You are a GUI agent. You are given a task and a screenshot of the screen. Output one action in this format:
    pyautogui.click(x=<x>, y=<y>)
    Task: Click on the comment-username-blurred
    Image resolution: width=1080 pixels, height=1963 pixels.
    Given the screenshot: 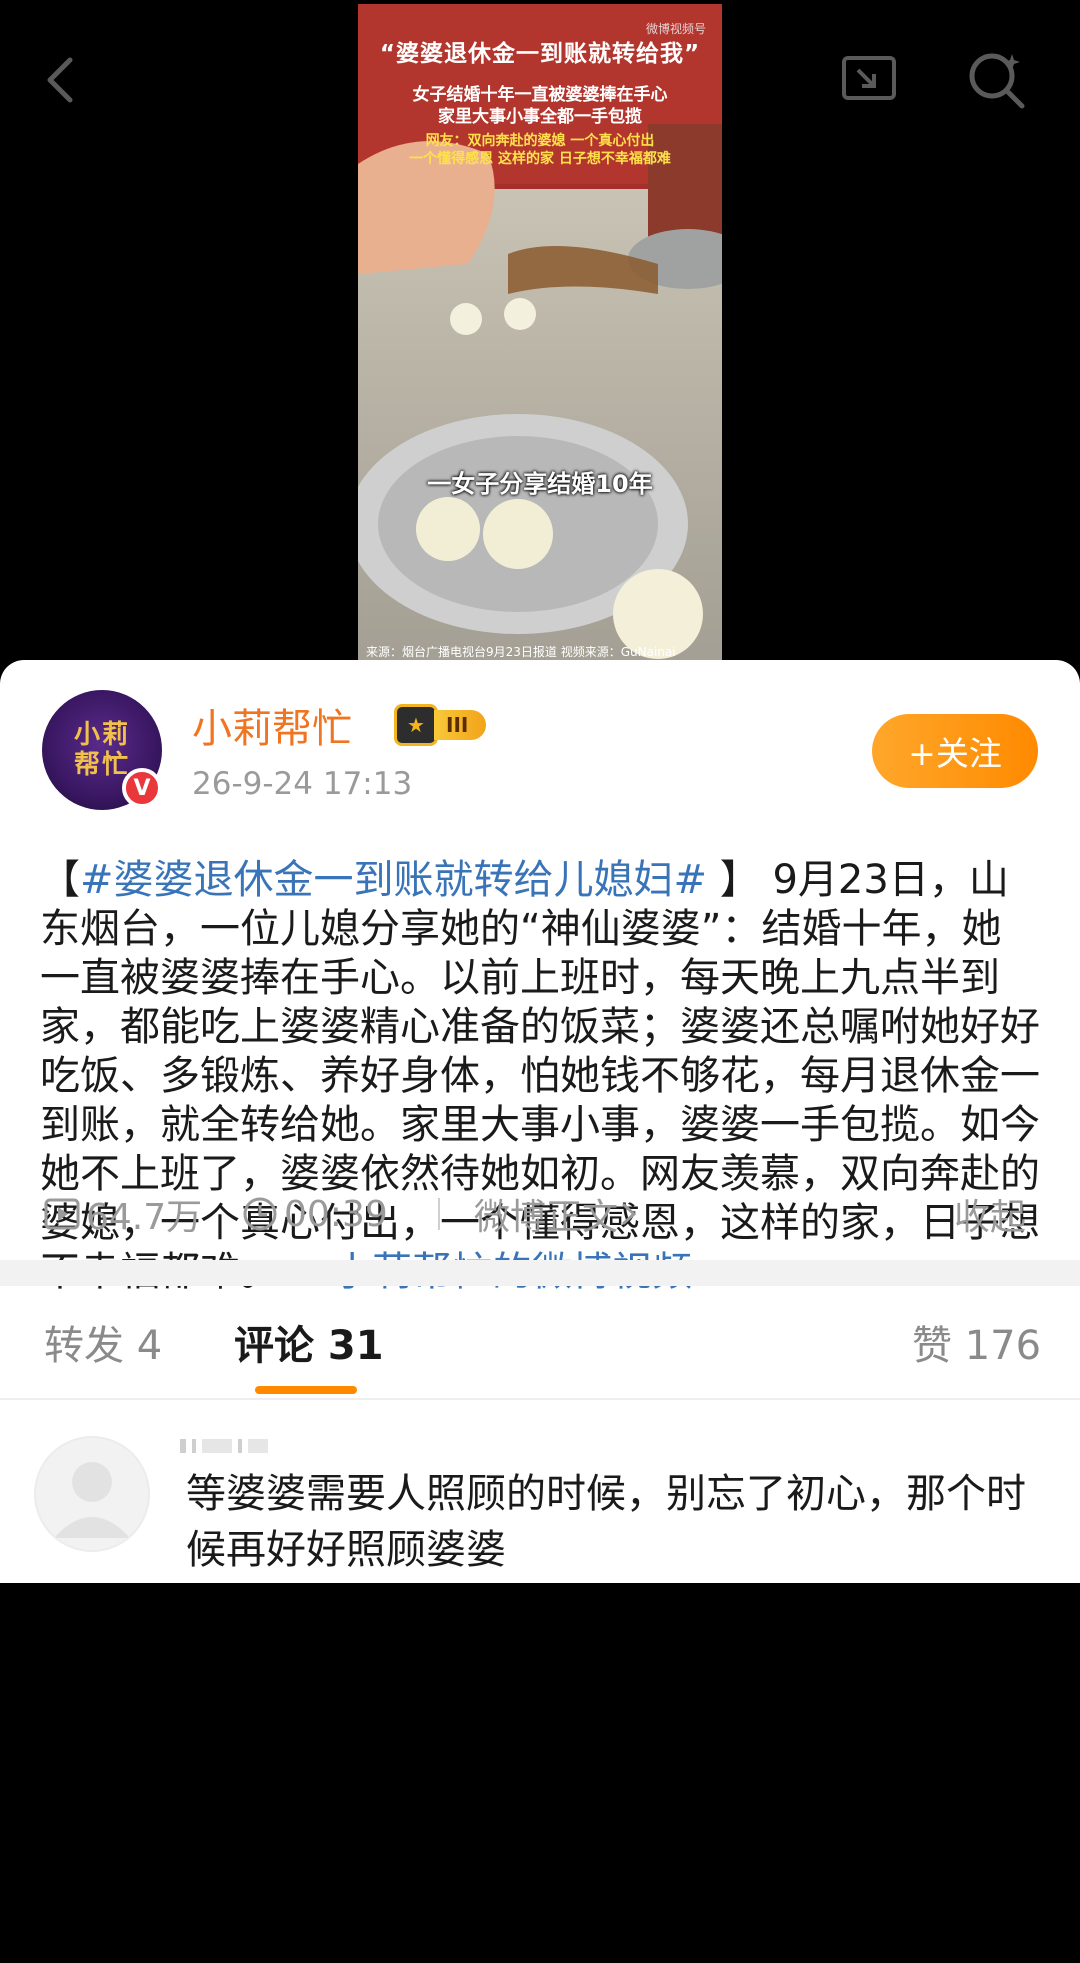 What is the action you would take?
    pyautogui.click(x=255, y=1445)
    